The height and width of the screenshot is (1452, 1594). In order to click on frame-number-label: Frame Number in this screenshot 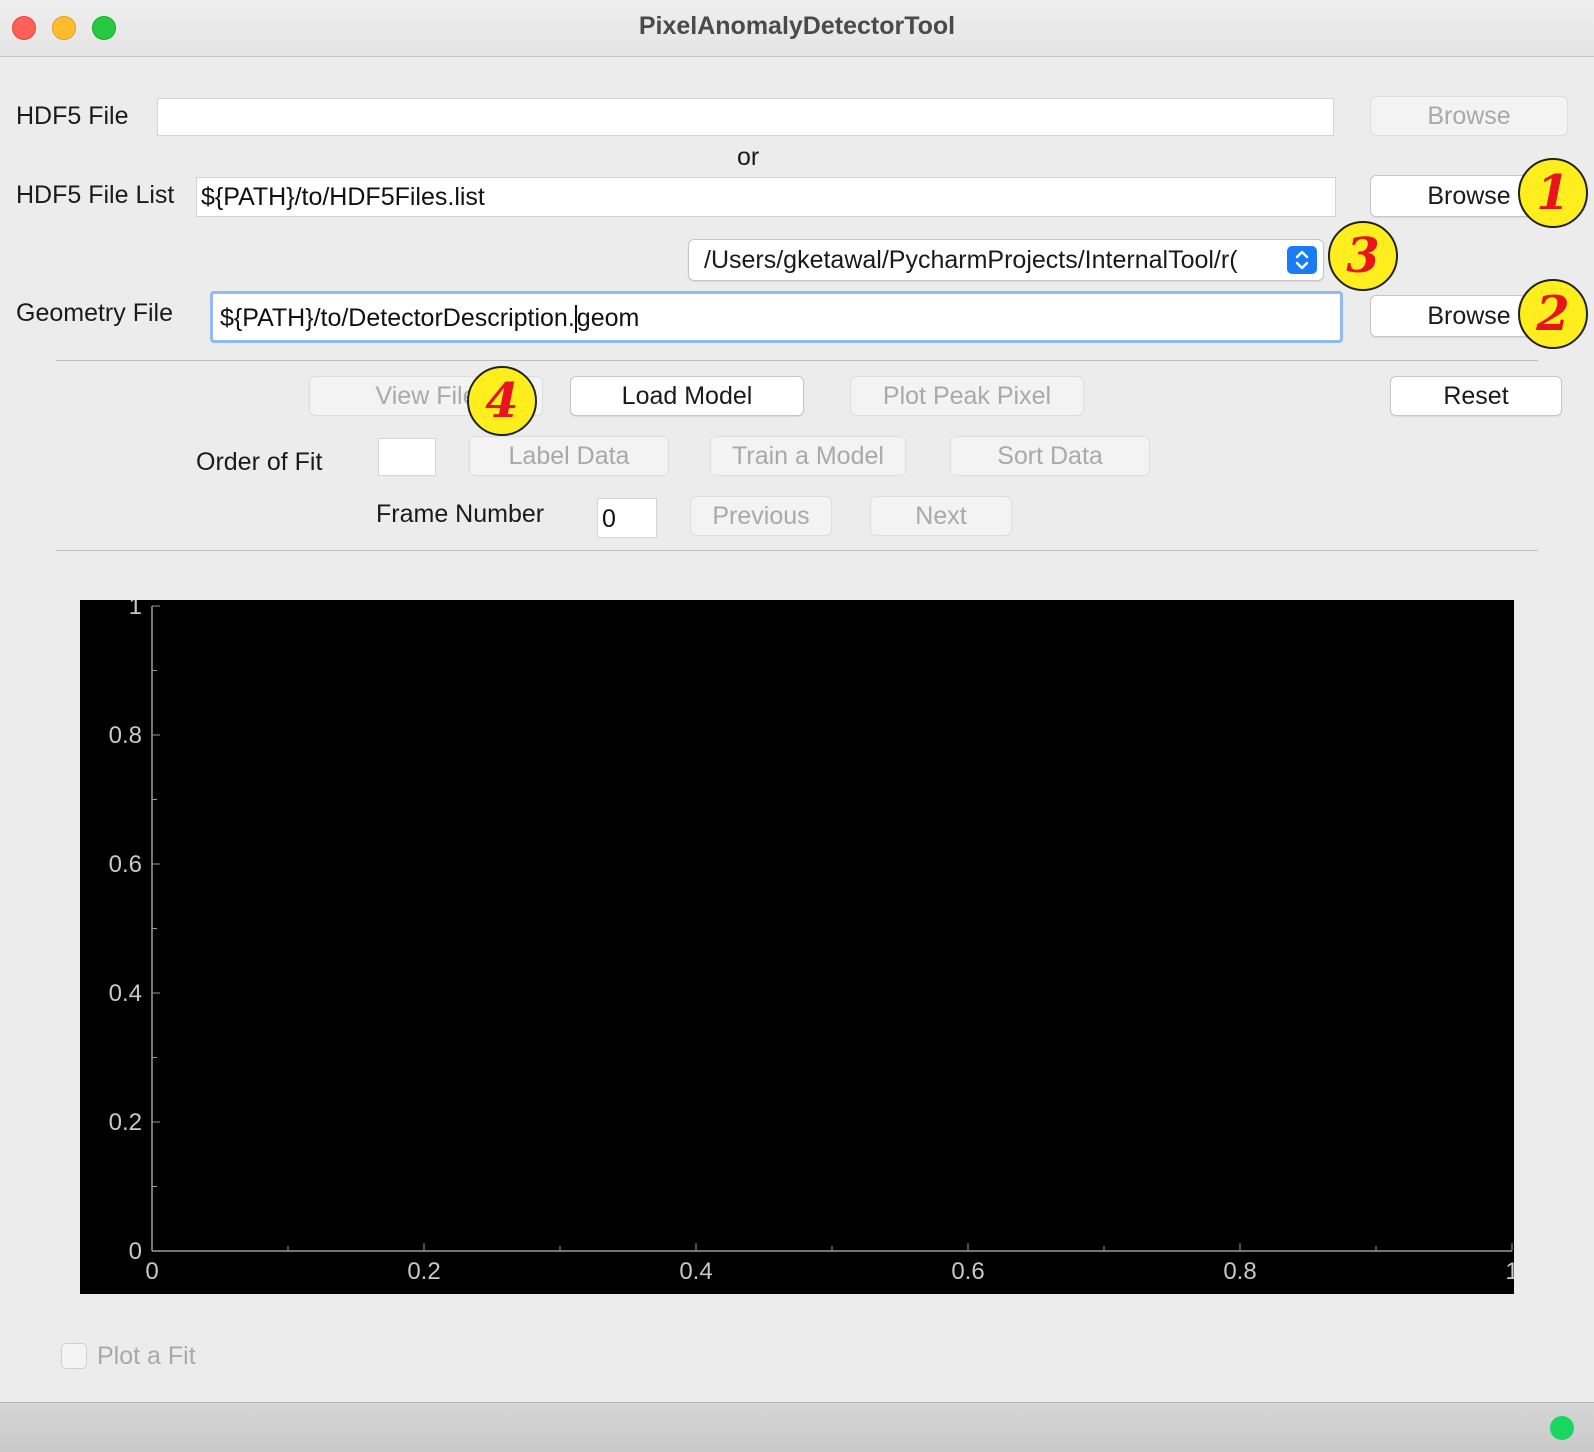, I will do `click(460, 514)`.